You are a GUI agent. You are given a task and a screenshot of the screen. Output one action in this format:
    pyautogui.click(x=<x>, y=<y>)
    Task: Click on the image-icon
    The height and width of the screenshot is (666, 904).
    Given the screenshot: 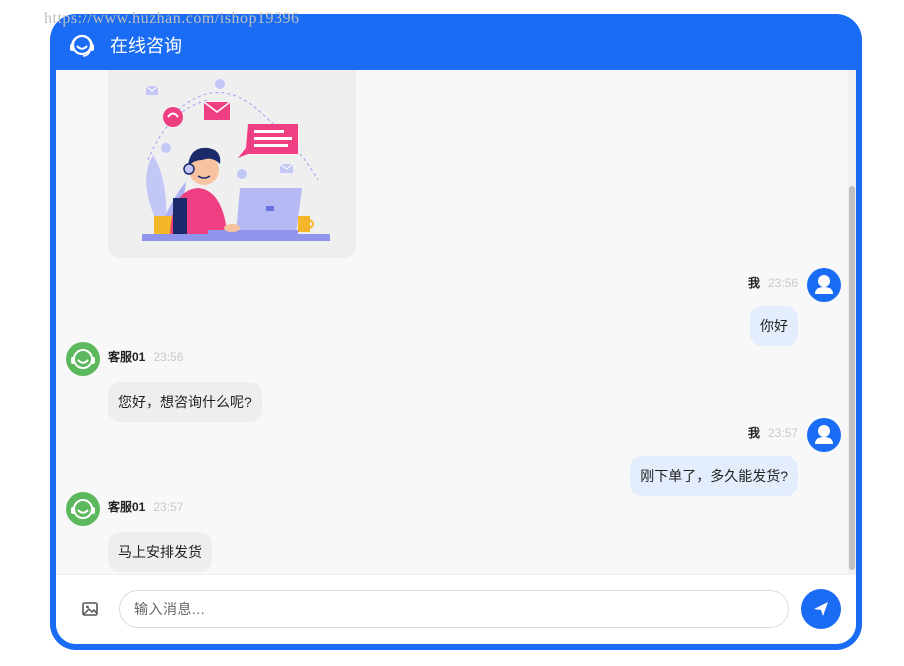 What is the action you would take?
    pyautogui.click(x=90, y=609)
    